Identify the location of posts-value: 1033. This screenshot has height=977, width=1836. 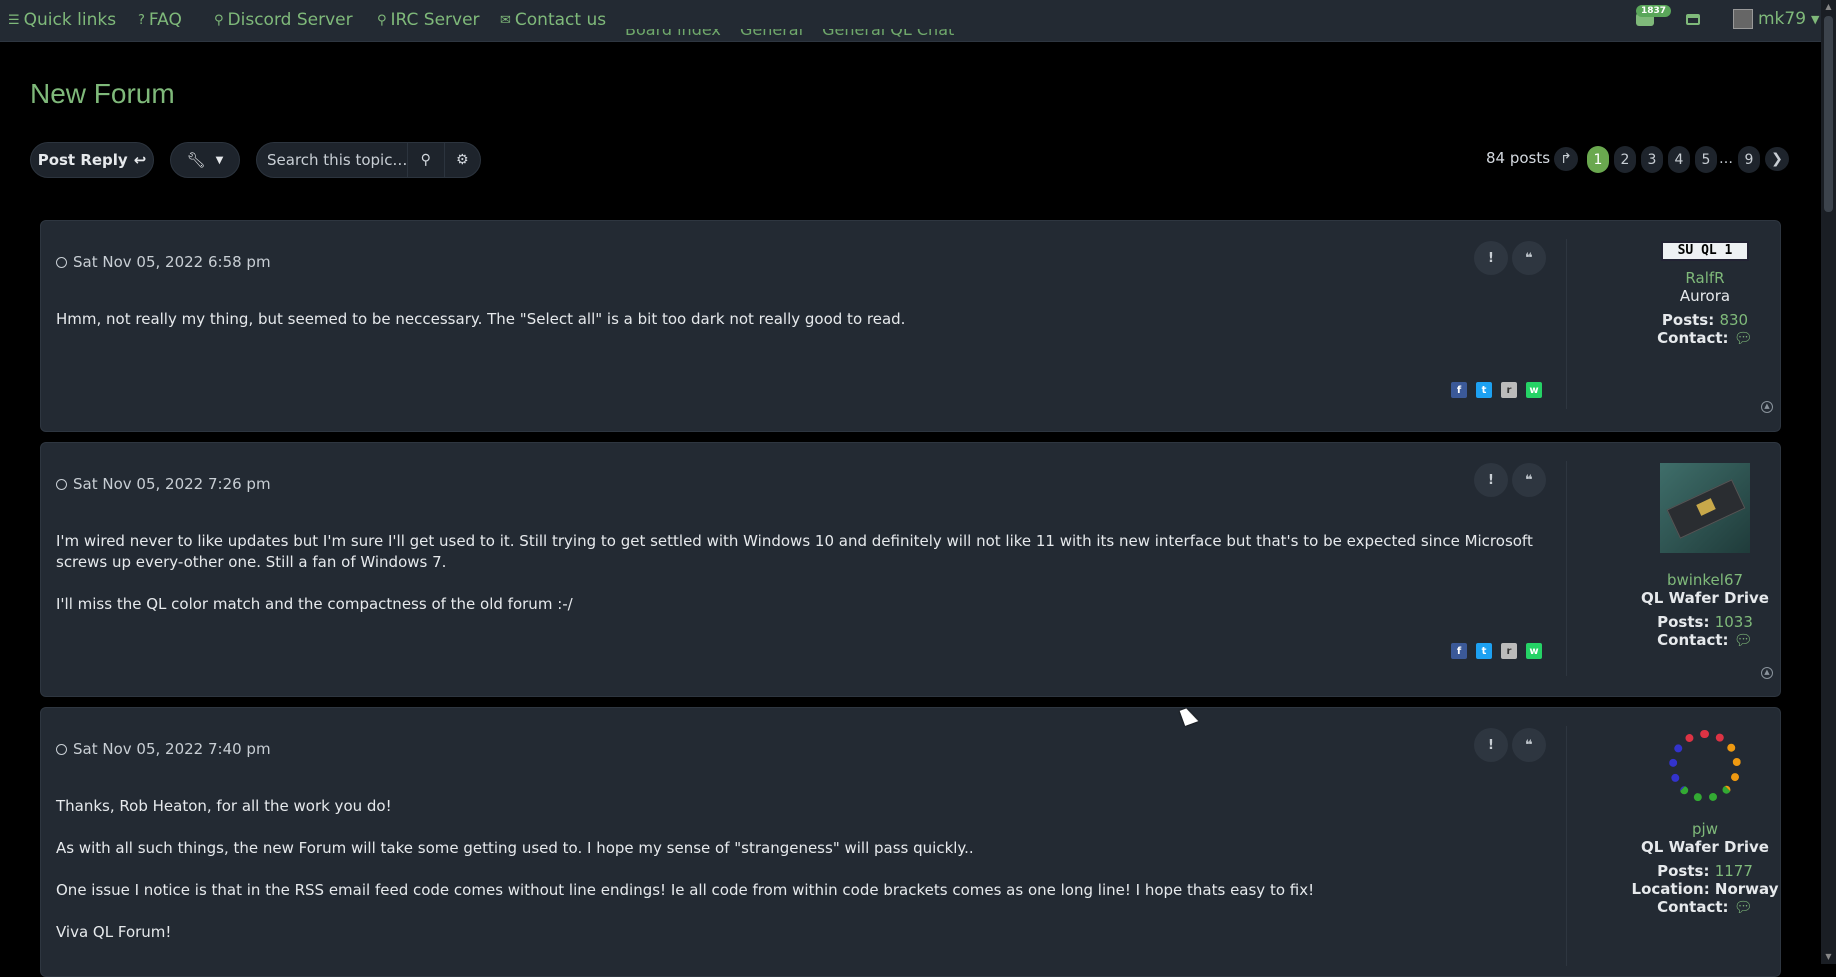
(1734, 622).